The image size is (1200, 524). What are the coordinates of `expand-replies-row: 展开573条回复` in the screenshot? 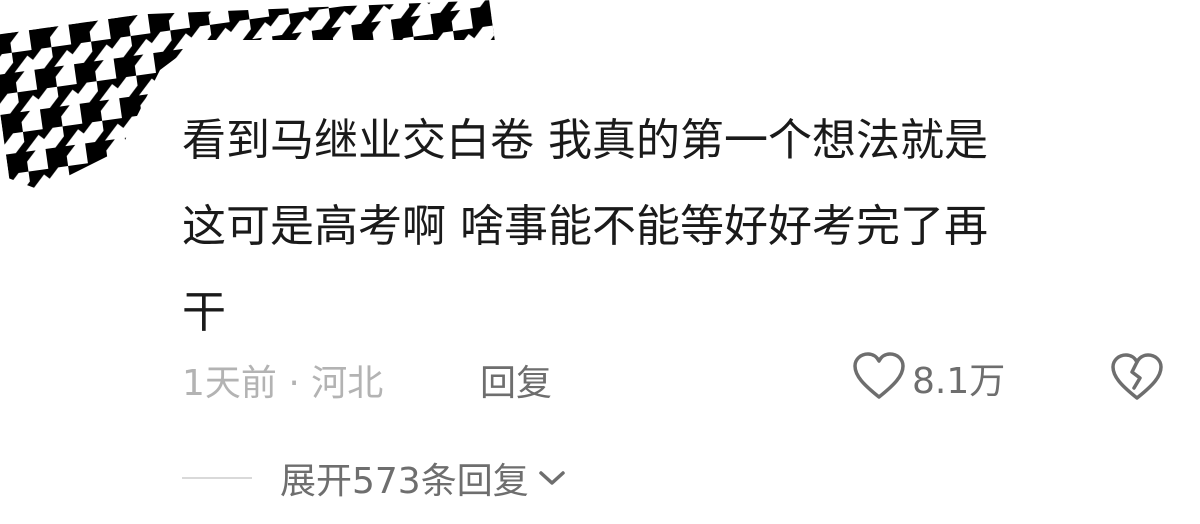 It's located at (374, 478).